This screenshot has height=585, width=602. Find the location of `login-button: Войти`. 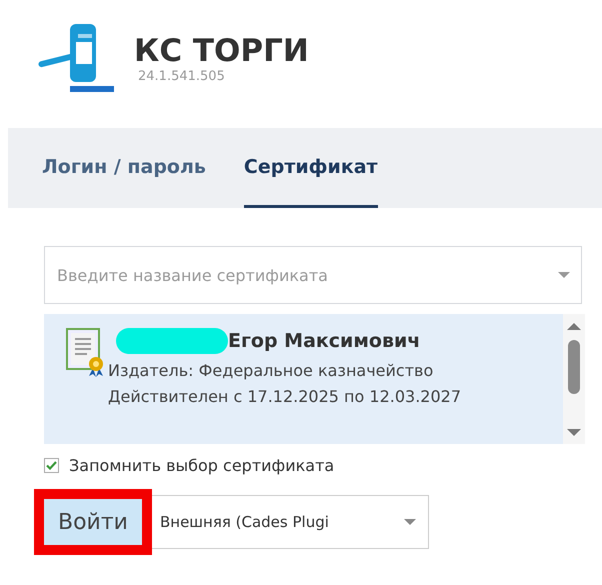

login-button: Войти is located at coordinates (93, 522).